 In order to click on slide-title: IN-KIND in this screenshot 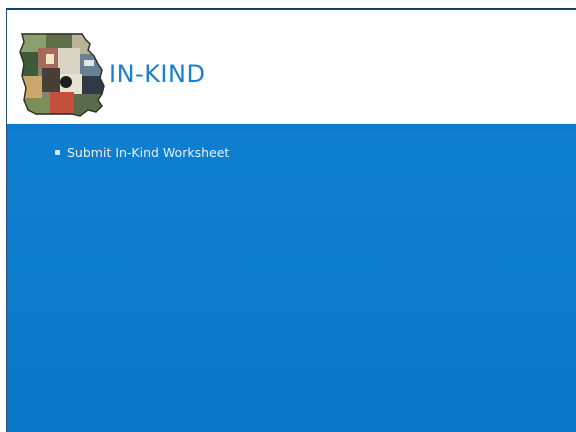, I will do `click(157, 74)`.